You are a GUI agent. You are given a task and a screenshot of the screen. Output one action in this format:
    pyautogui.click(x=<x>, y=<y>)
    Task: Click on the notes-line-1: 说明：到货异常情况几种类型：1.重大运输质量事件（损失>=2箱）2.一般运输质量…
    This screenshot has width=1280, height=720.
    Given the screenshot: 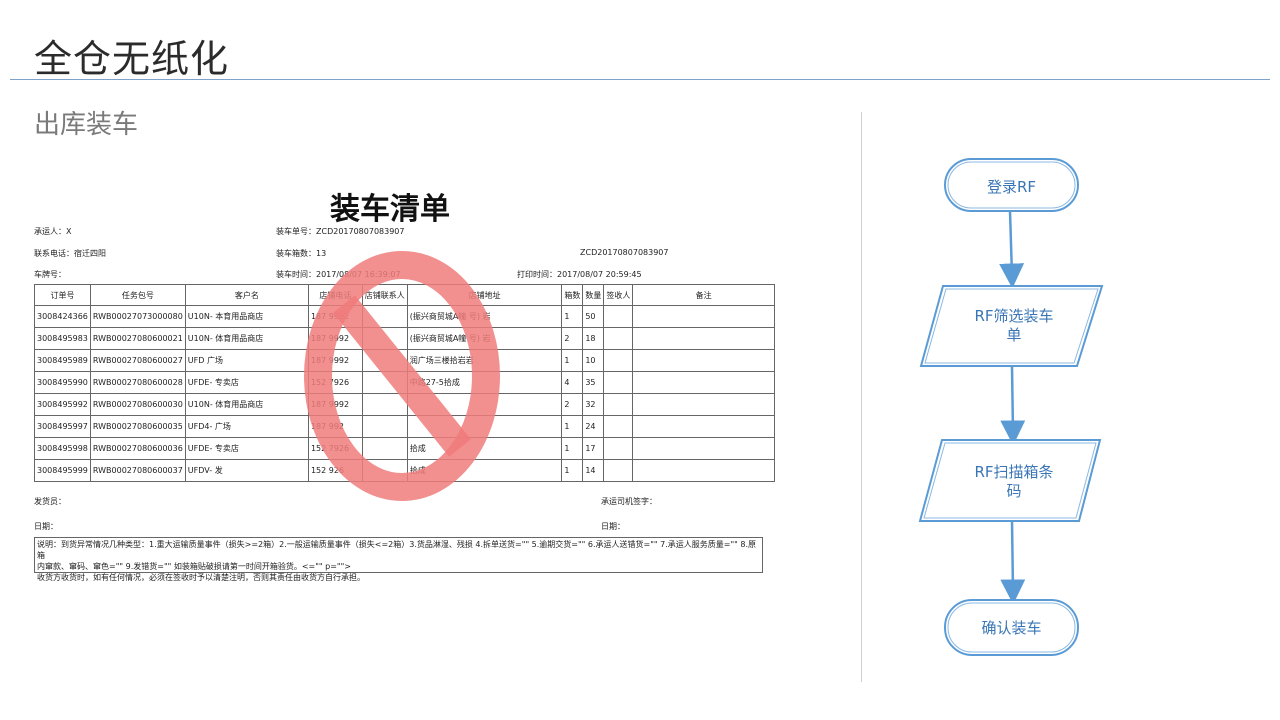 What is the action you would take?
    pyautogui.click(x=397, y=550)
    